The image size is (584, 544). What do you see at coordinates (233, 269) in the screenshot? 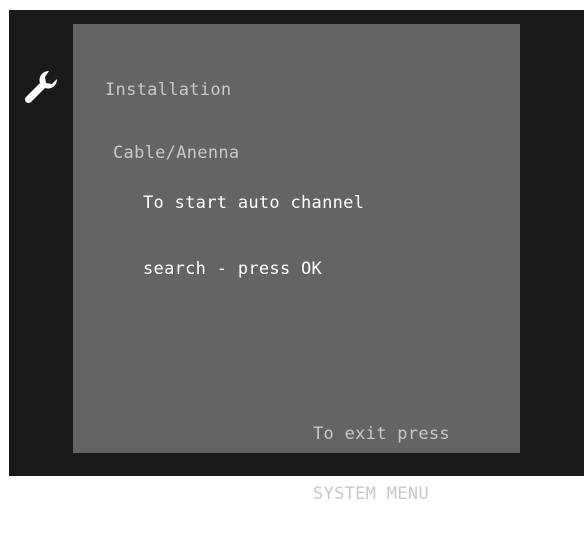
I see `instruction-line2: search - press OK` at bounding box center [233, 269].